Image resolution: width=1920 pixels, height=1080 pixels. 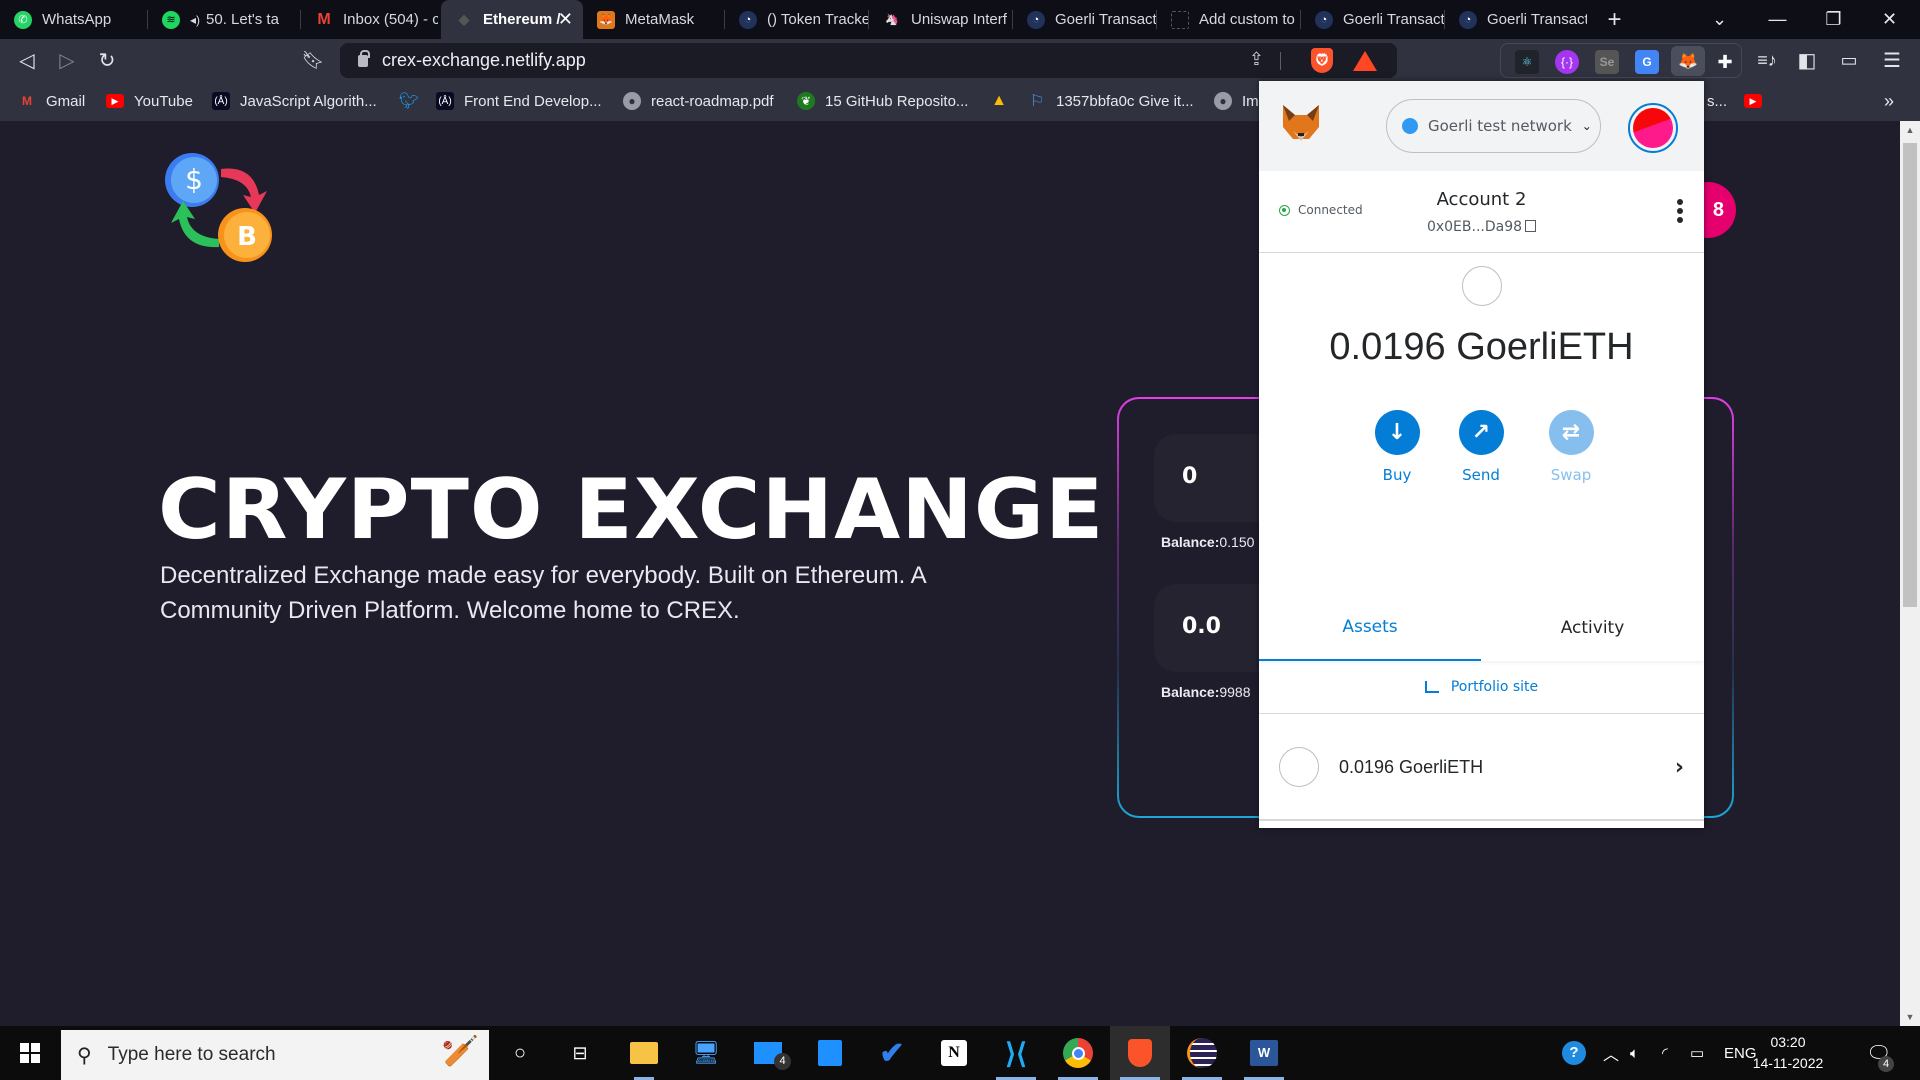 What do you see at coordinates (1481, 768) in the screenshot?
I see `asset-row: 0.0196 GoerliETH ›` at bounding box center [1481, 768].